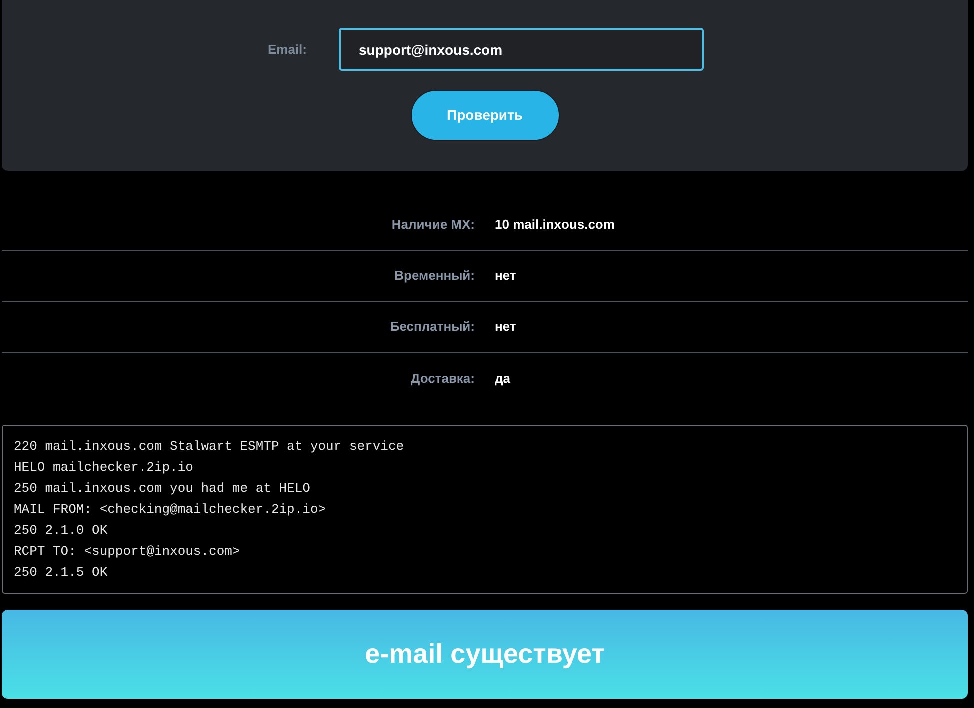 The image size is (974, 708). What do you see at coordinates (502, 379) in the screenshot?
I see `result-value: да` at bounding box center [502, 379].